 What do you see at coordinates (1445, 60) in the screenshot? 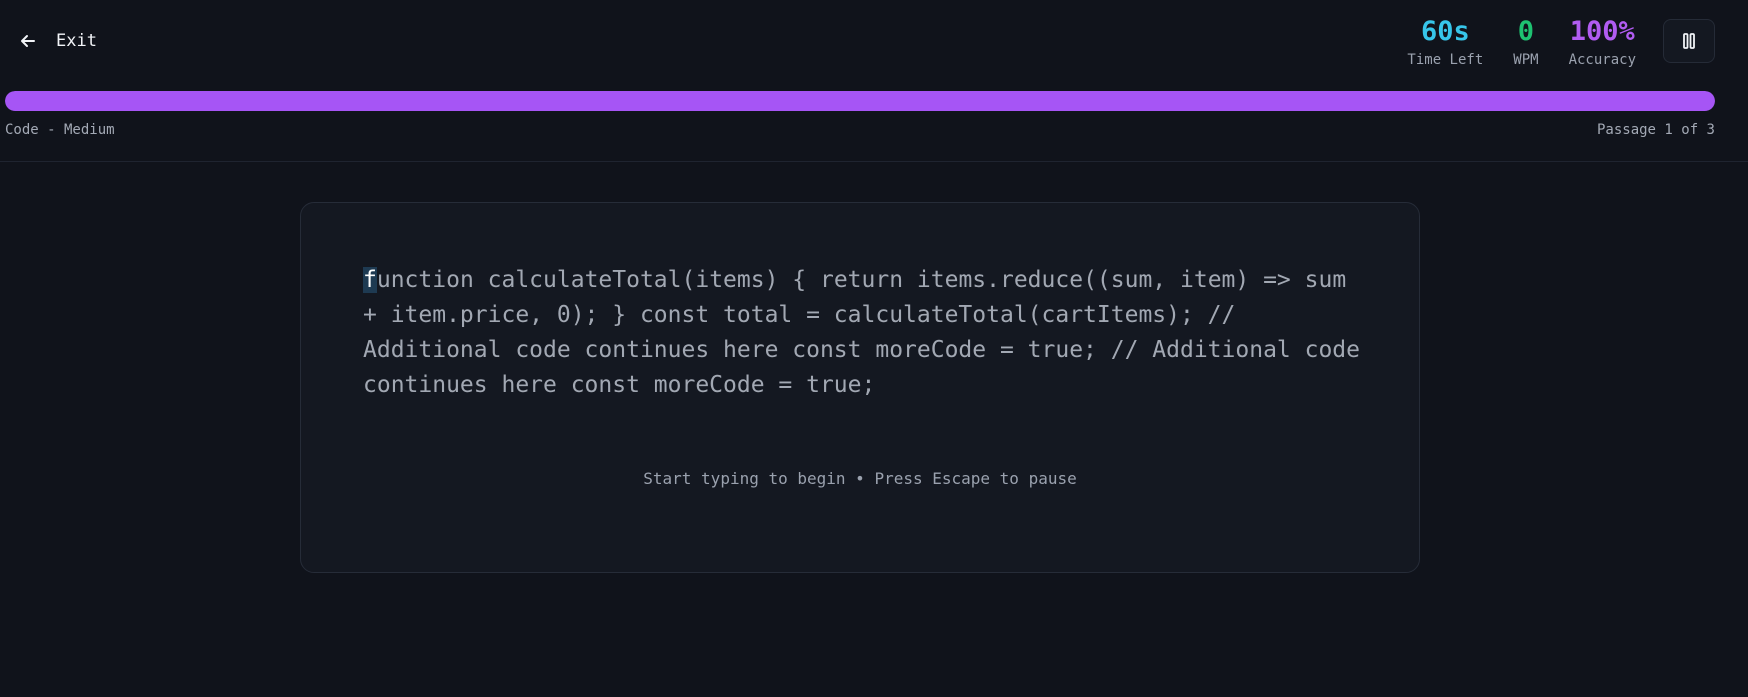
I see `time-left-label: Time Left` at bounding box center [1445, 60].